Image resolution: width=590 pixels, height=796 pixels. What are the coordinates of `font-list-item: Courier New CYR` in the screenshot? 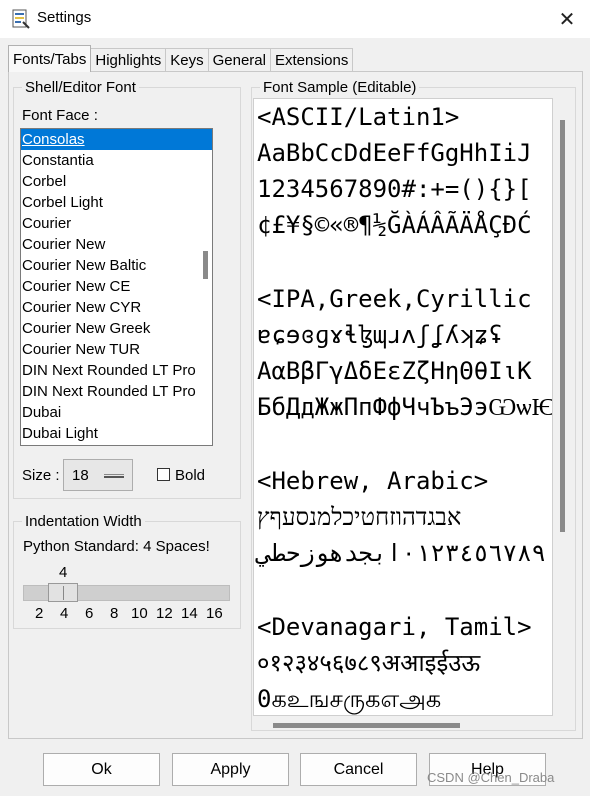 It's located at (116, 307).